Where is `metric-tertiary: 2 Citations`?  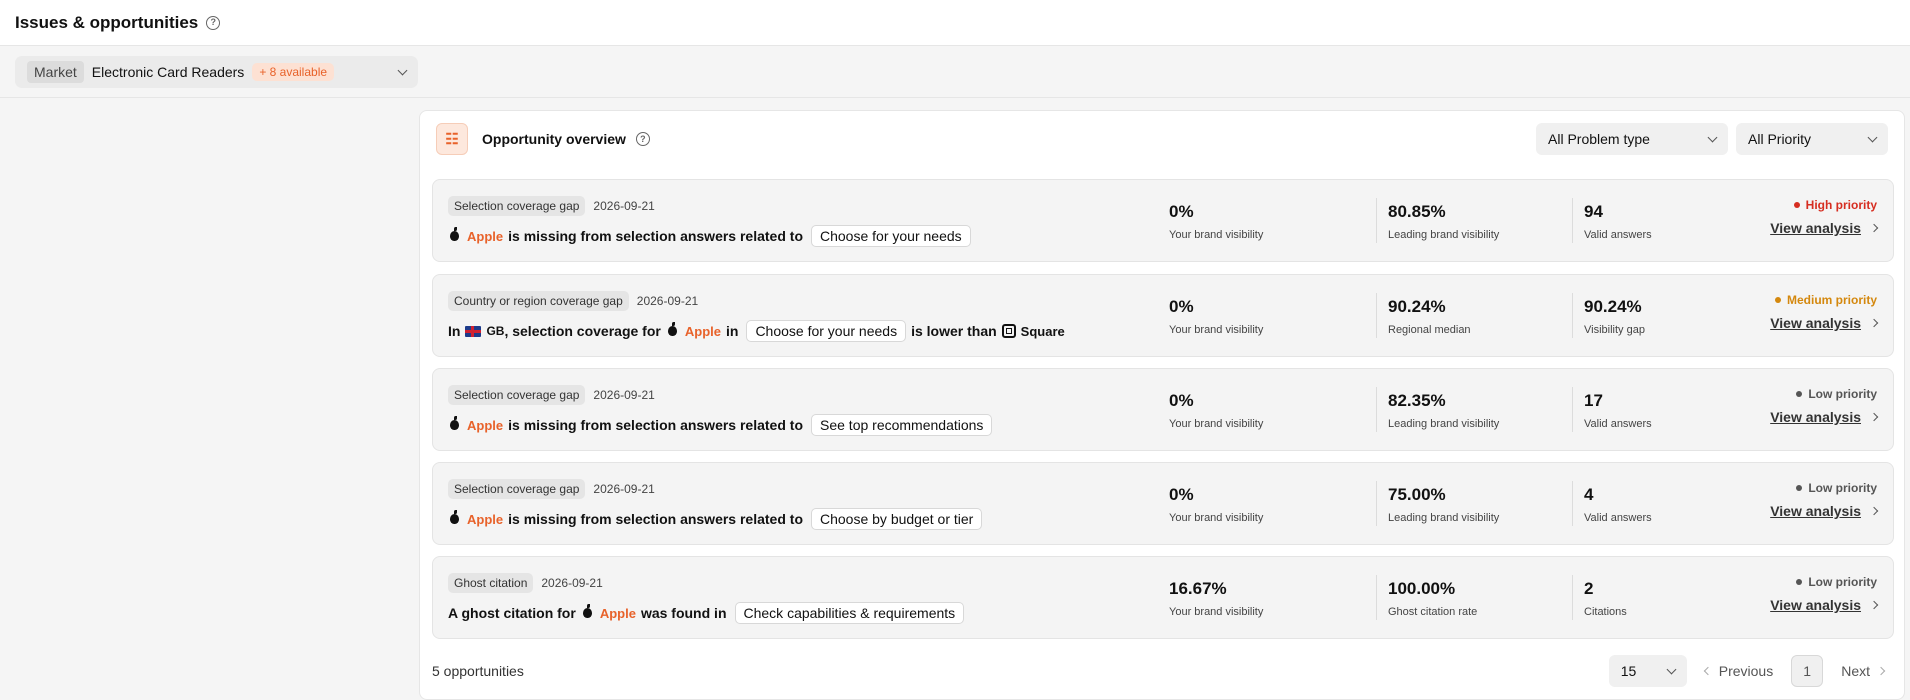
metric-tertiary: 2 Citations is located at coordinates (1652, 597).